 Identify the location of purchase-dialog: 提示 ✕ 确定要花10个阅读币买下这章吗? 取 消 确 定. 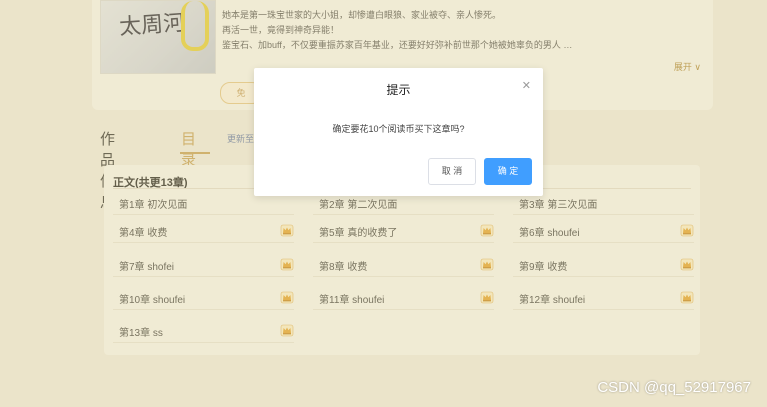
(398, 132).